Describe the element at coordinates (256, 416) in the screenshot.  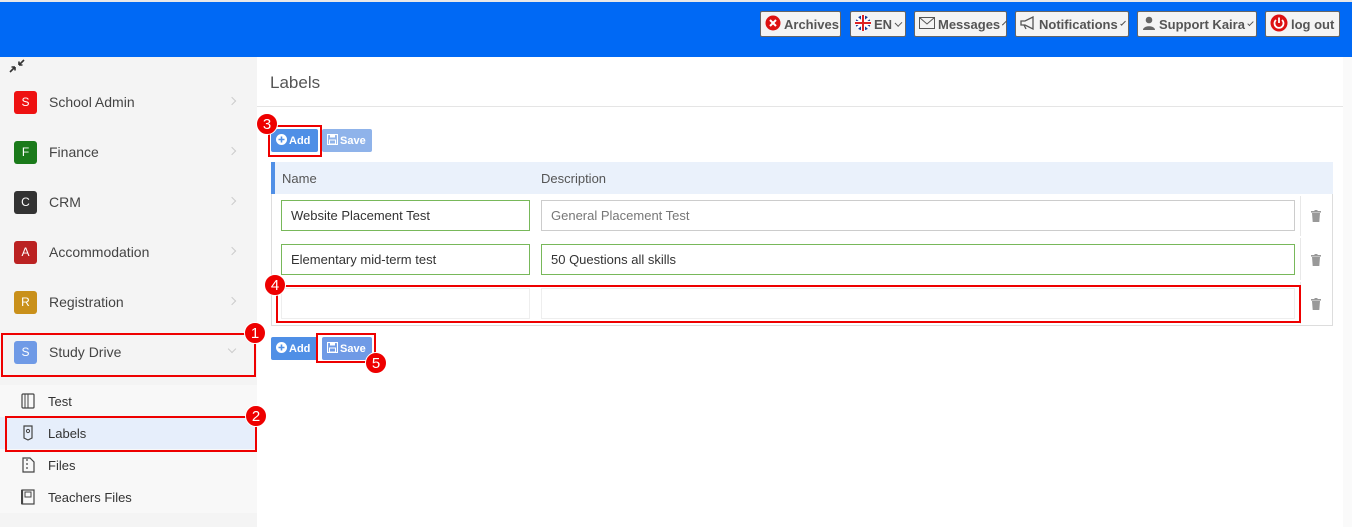
I see `annotation-number-2: 2` at that location.